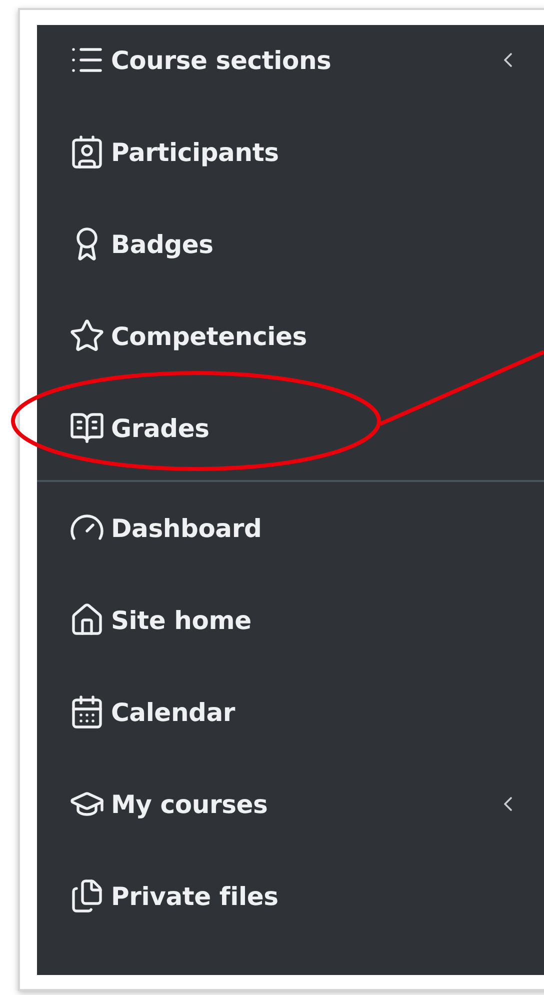 This screenshot has height=995, width=544. I want to click on sidebar-item: Grades, so click(290, 428).